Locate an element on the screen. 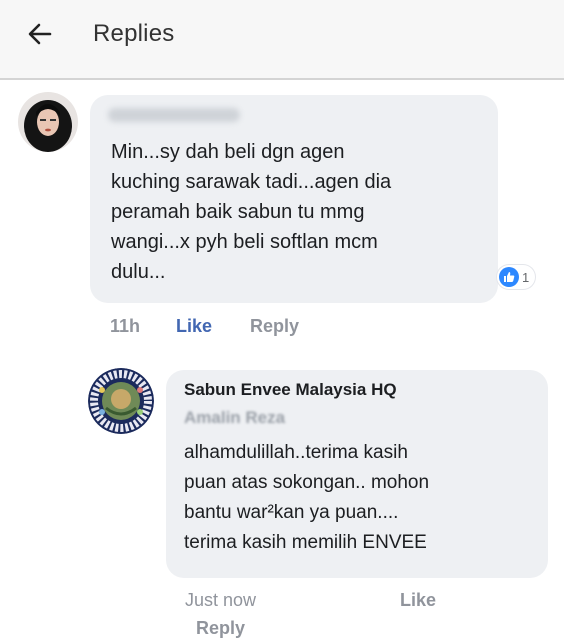 The image size is (564, 640). avatar is located at coordinates (48, 122).